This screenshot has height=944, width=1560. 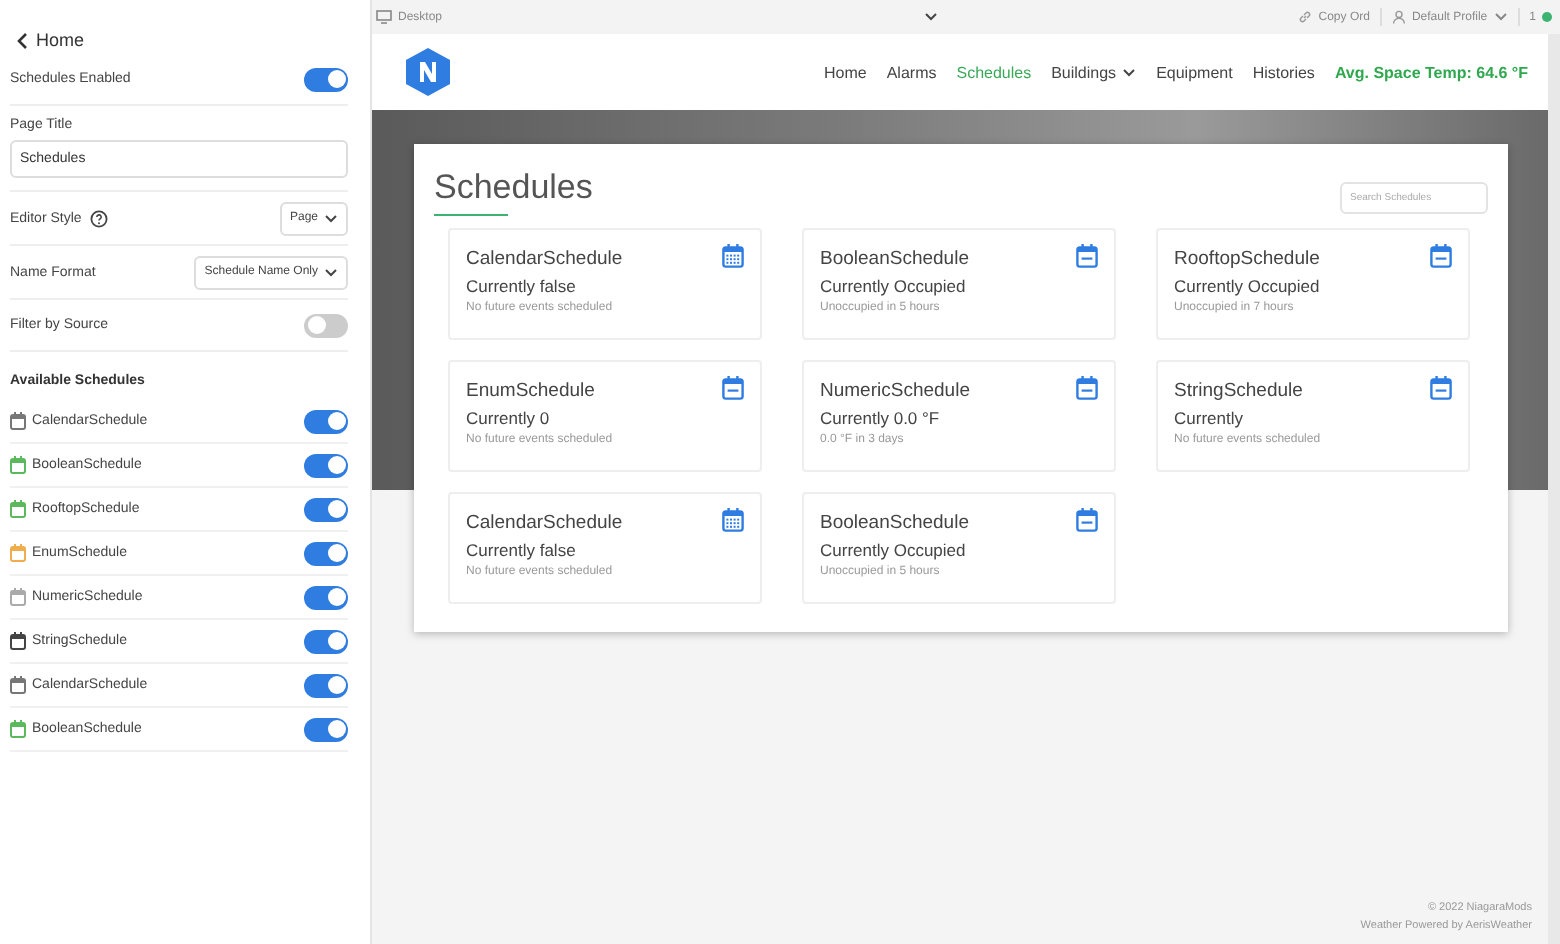 What do you see at coordinates (895, 391) in the screenshot?
I see `schedule-name: NumericSchedule` at bounding box center [895, 391].